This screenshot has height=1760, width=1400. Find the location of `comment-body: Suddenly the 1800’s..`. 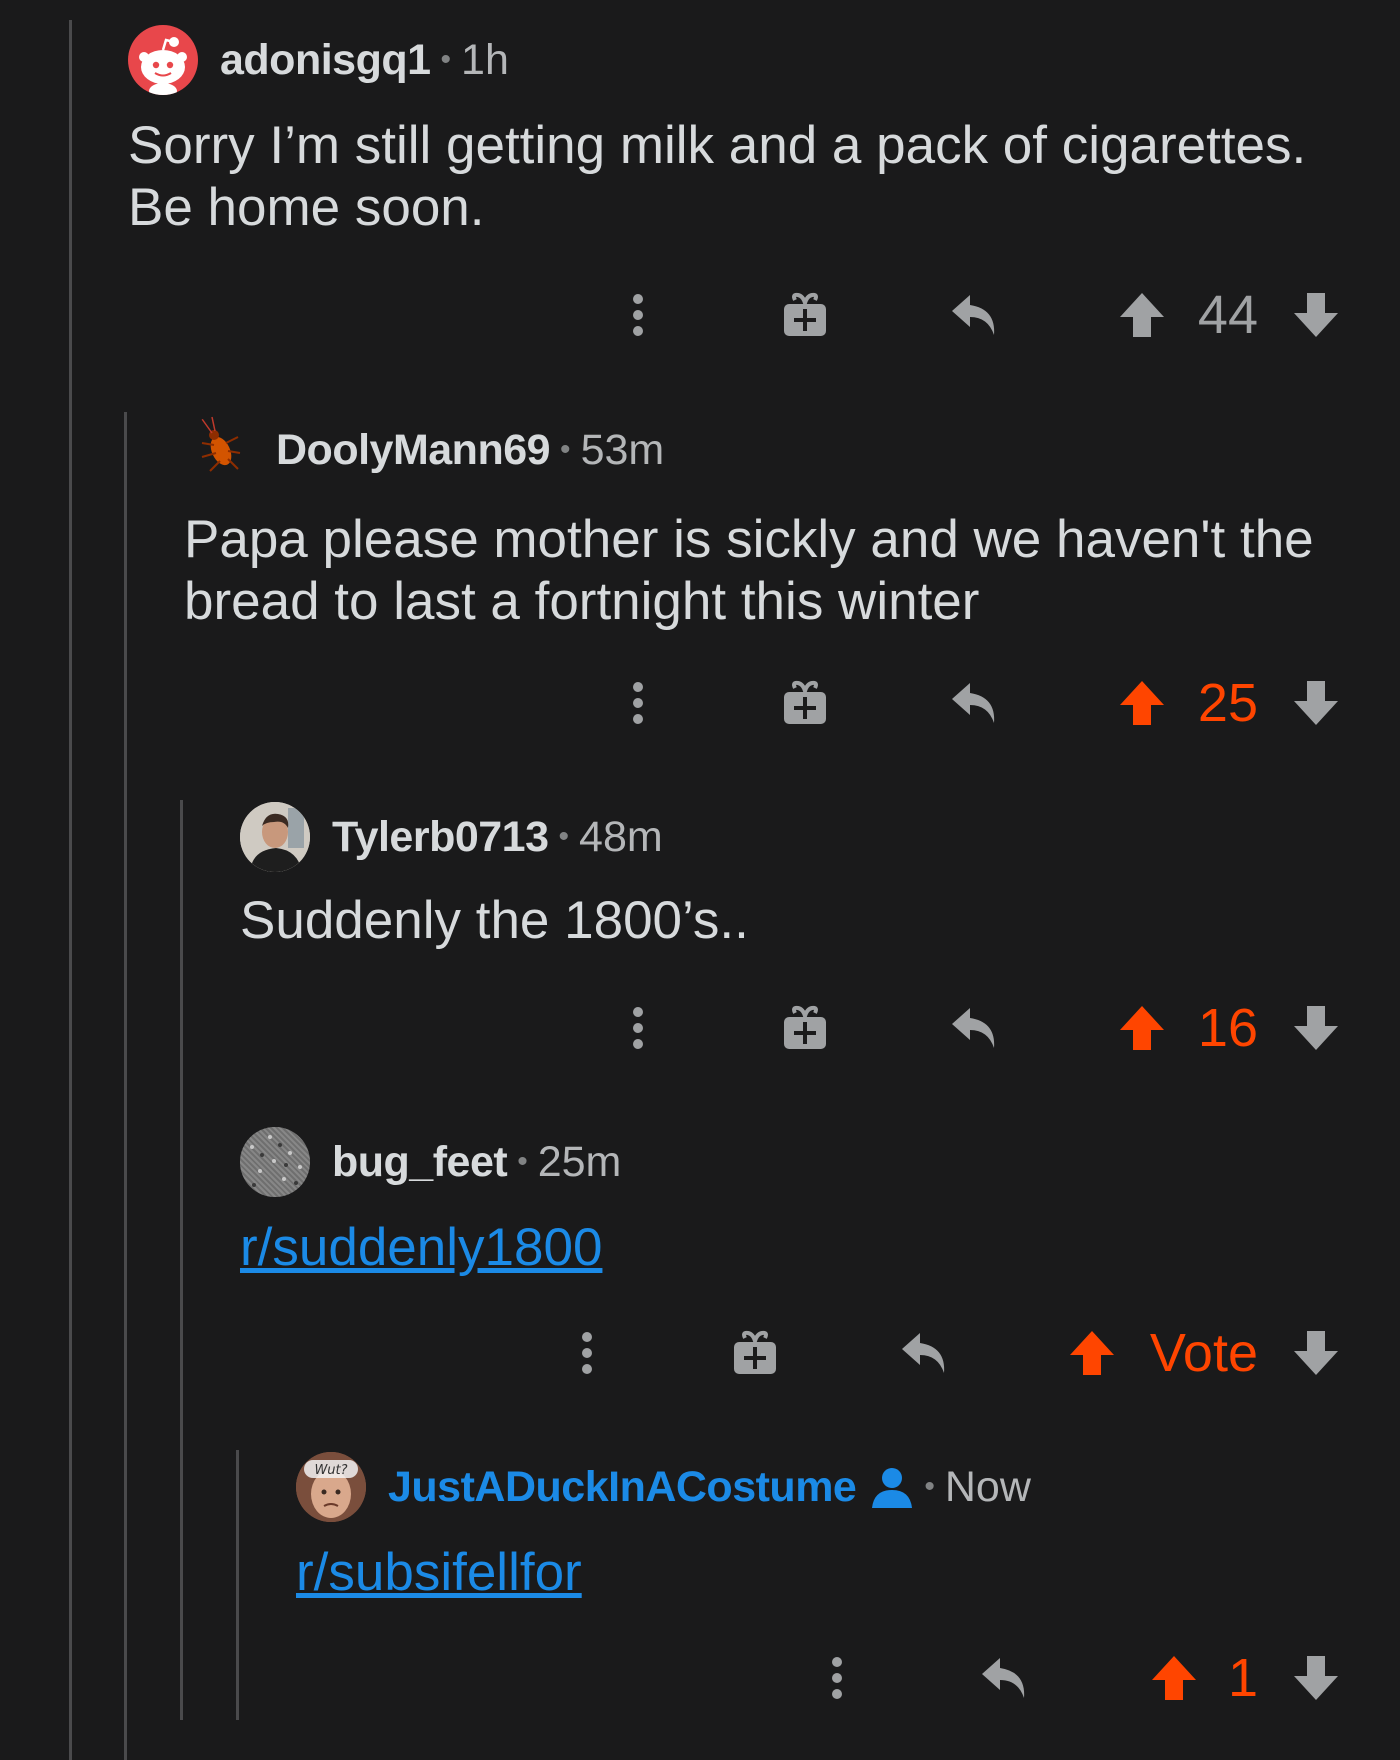

comment-body: Suddenly the 1800’s.. is located at coordinates (494, 920).